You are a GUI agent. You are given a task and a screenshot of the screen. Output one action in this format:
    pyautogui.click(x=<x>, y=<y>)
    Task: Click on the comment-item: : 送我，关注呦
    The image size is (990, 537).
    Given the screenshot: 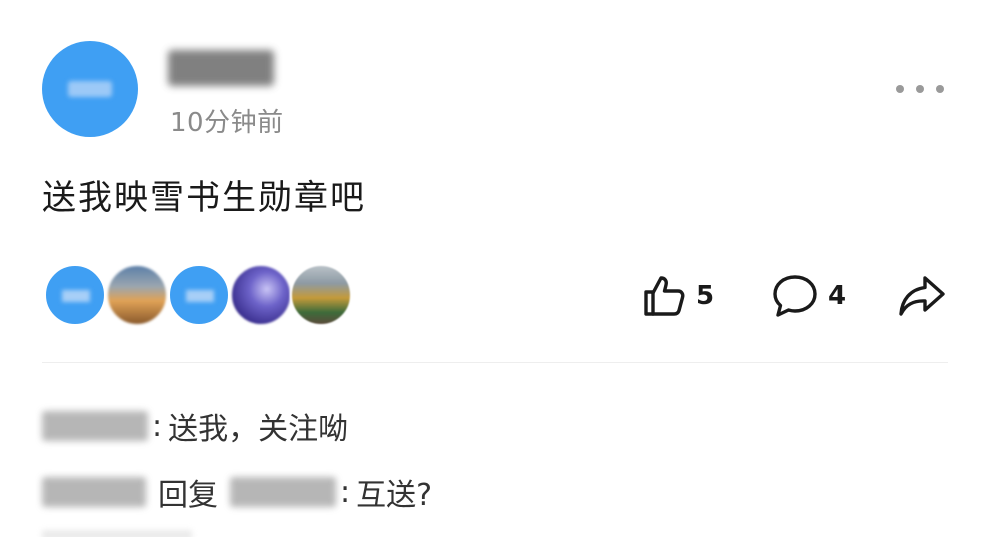 What is the action you would take?
    pyautogui.click(x=195, y=426)
    